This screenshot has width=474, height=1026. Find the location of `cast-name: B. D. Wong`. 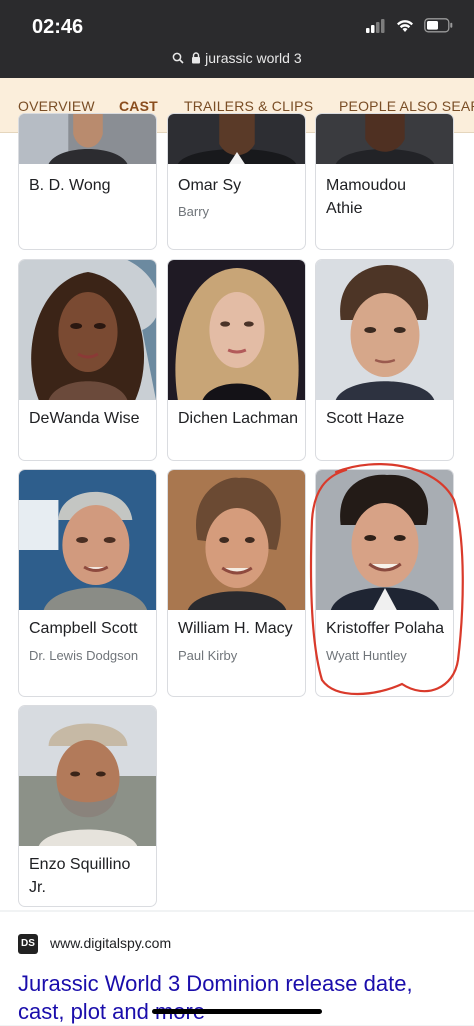

cast-name: B. D. Wong is located at coordinates (70, 185).